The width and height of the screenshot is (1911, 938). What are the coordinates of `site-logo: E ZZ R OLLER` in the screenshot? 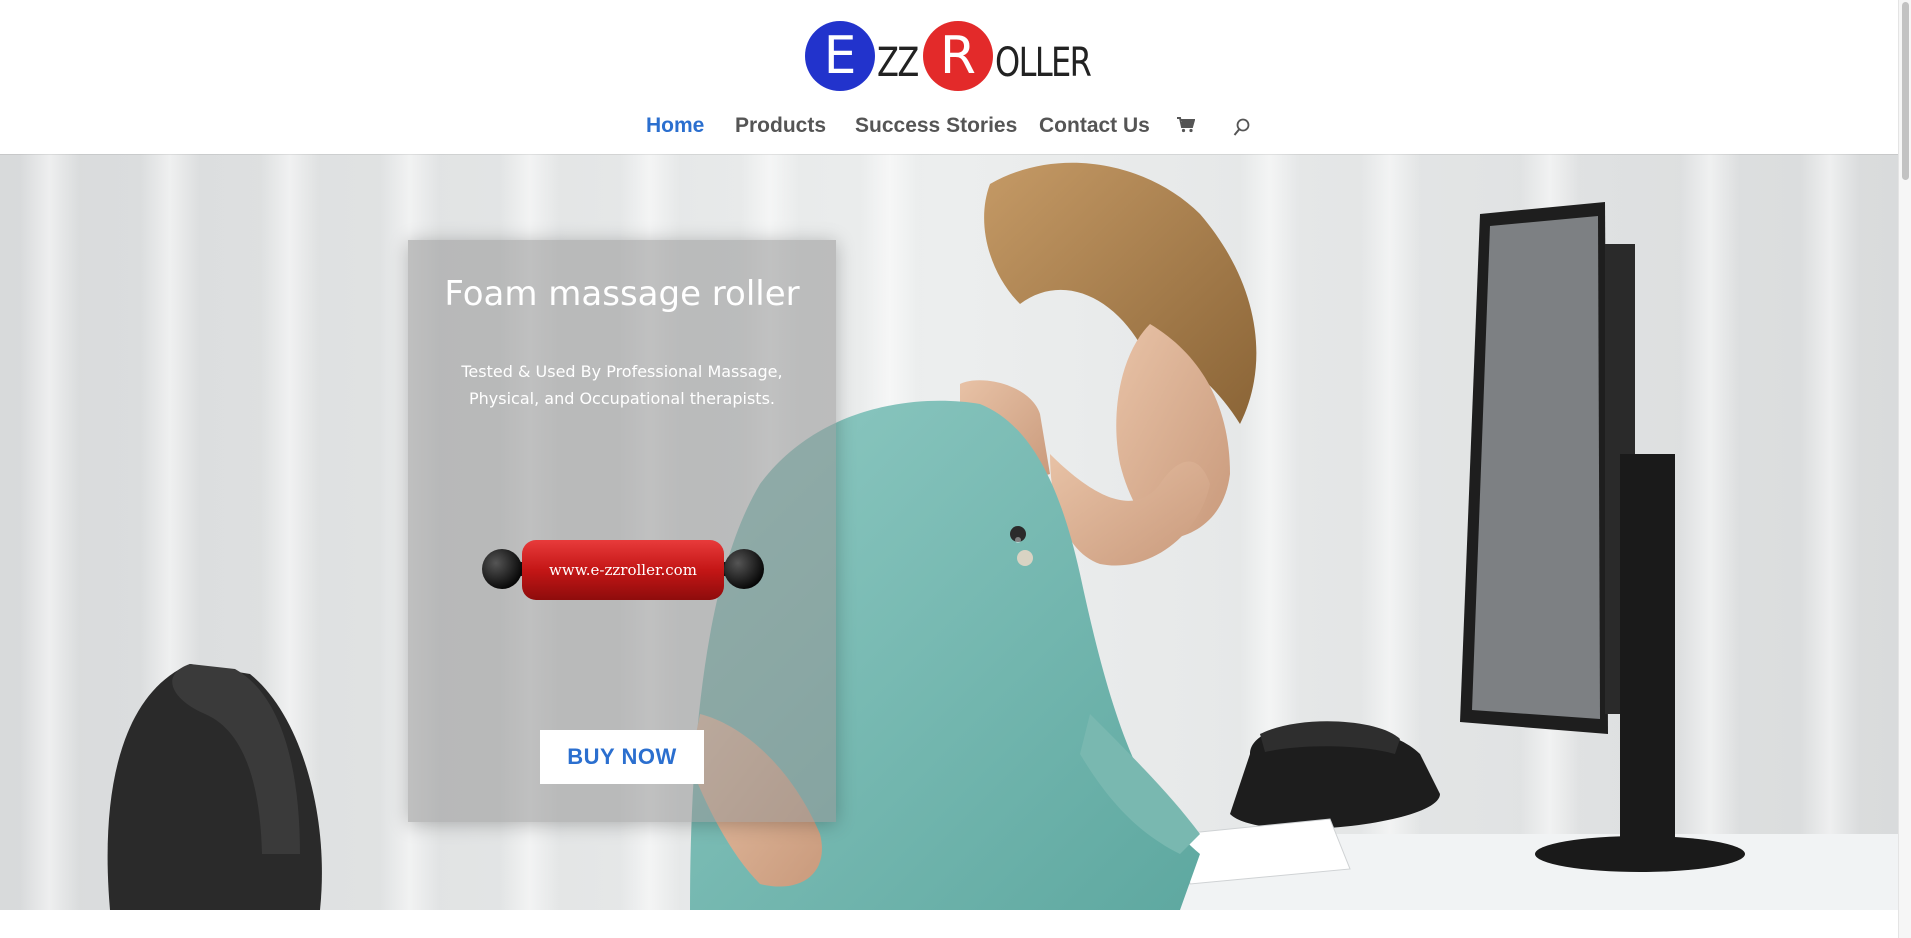 It's located at (950, 56).